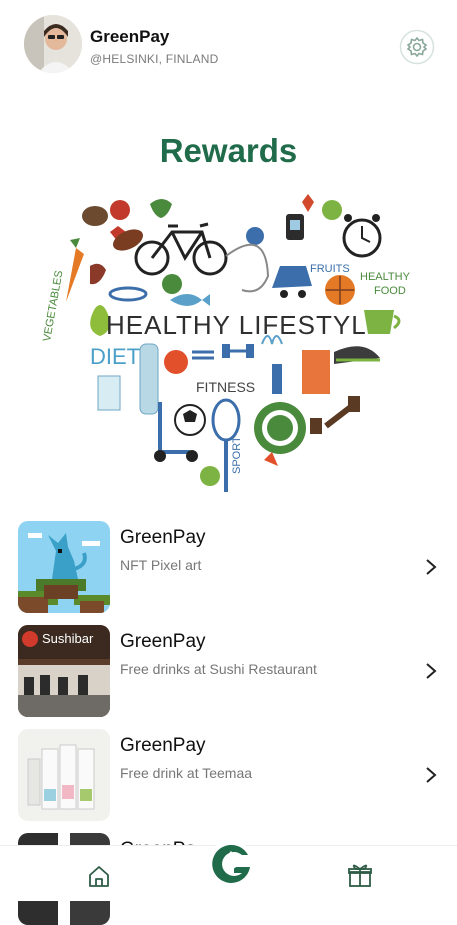 The width and height of the screenshot is (457, 925). What do you see at coordinates (228, 45) in the screenshot?
I see `header: GreenPay @HELSINKI, FINLAND` at bounding box center [228, 45].